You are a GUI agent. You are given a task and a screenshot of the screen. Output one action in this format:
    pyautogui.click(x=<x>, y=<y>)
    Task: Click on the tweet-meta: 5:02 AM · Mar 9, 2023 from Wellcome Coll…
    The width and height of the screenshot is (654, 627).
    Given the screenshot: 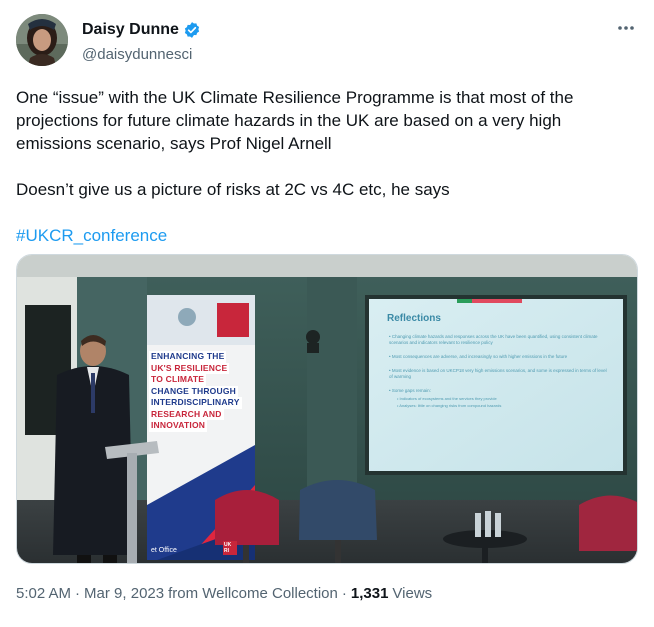 What is the action you would take?
    pyautogui.click(x=224, y=593)
    